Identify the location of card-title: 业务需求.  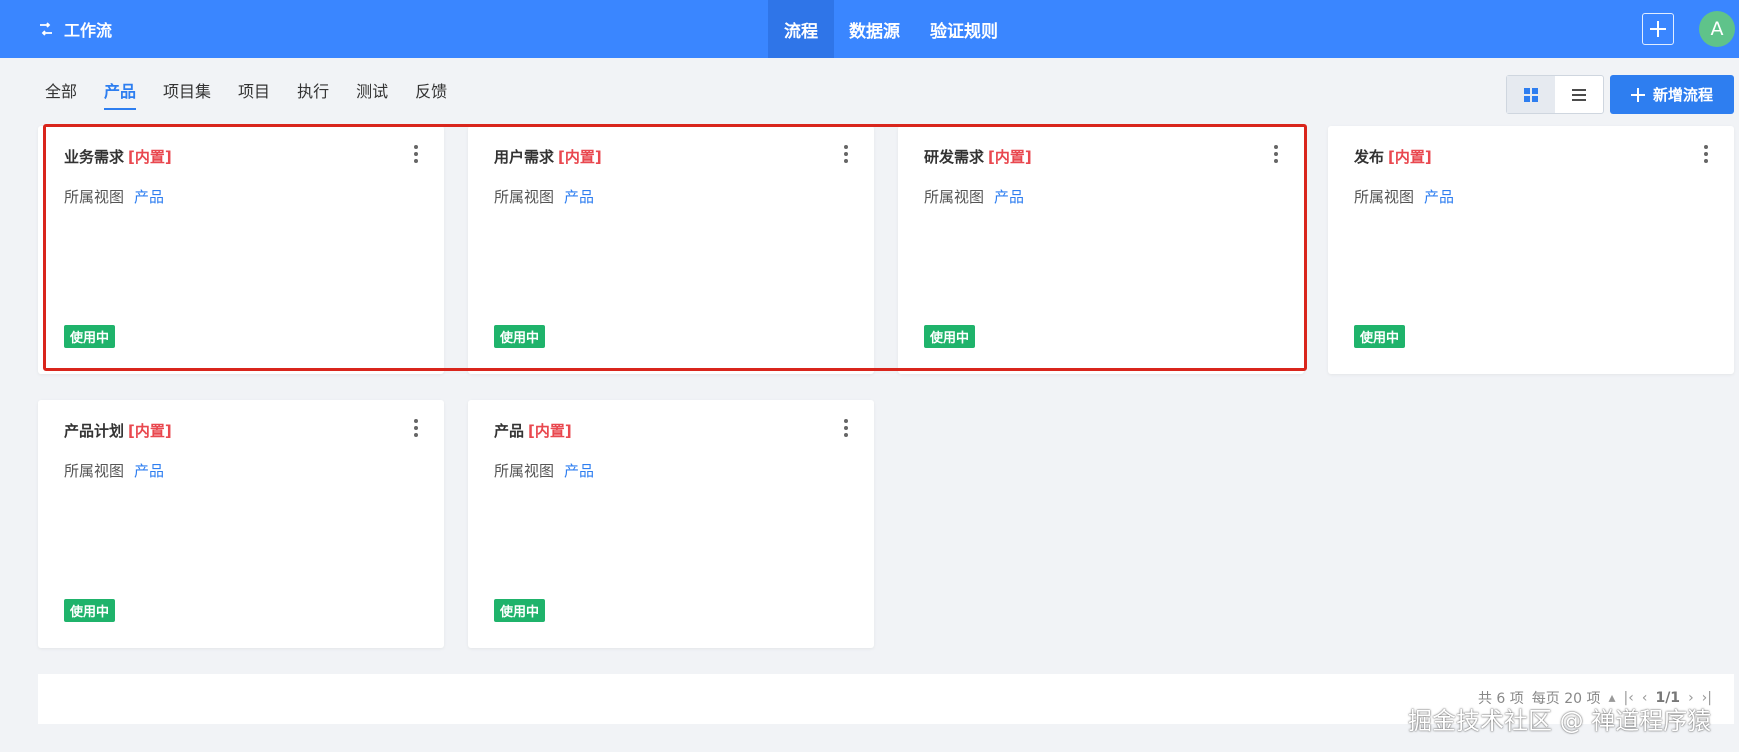
(94, 157).